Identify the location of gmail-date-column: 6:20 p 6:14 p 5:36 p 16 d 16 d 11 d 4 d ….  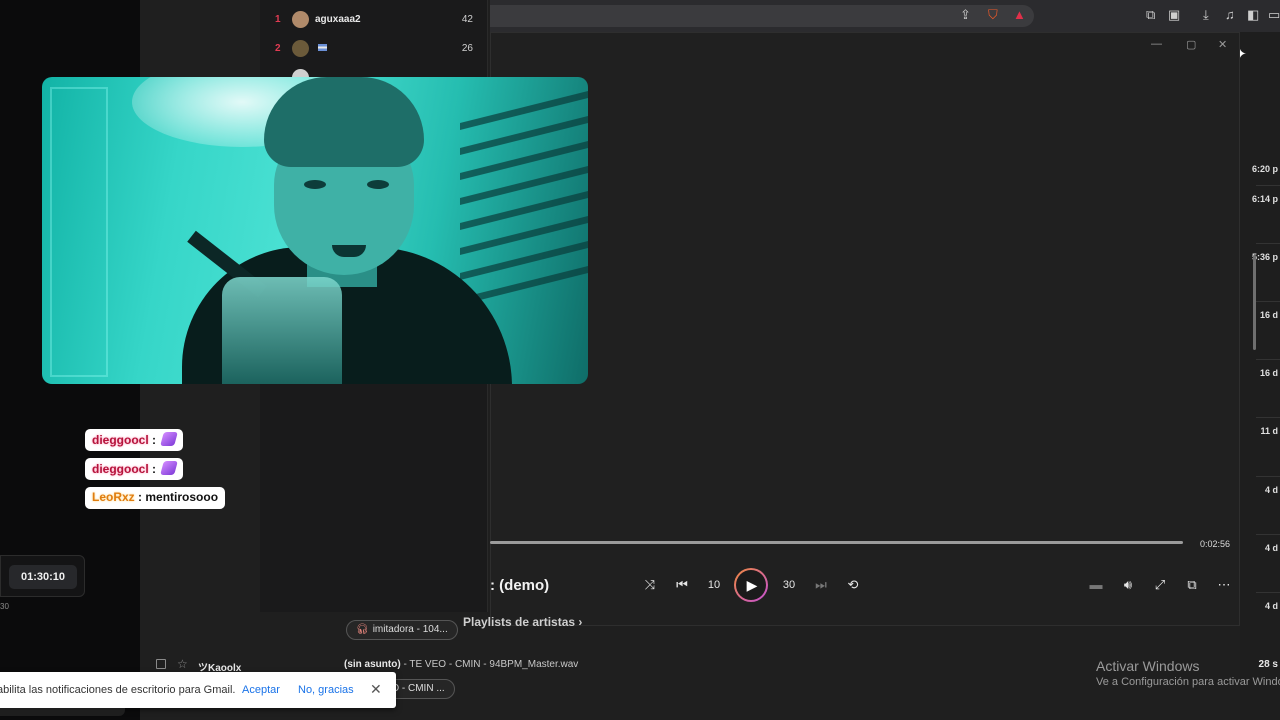
(1260, 375).